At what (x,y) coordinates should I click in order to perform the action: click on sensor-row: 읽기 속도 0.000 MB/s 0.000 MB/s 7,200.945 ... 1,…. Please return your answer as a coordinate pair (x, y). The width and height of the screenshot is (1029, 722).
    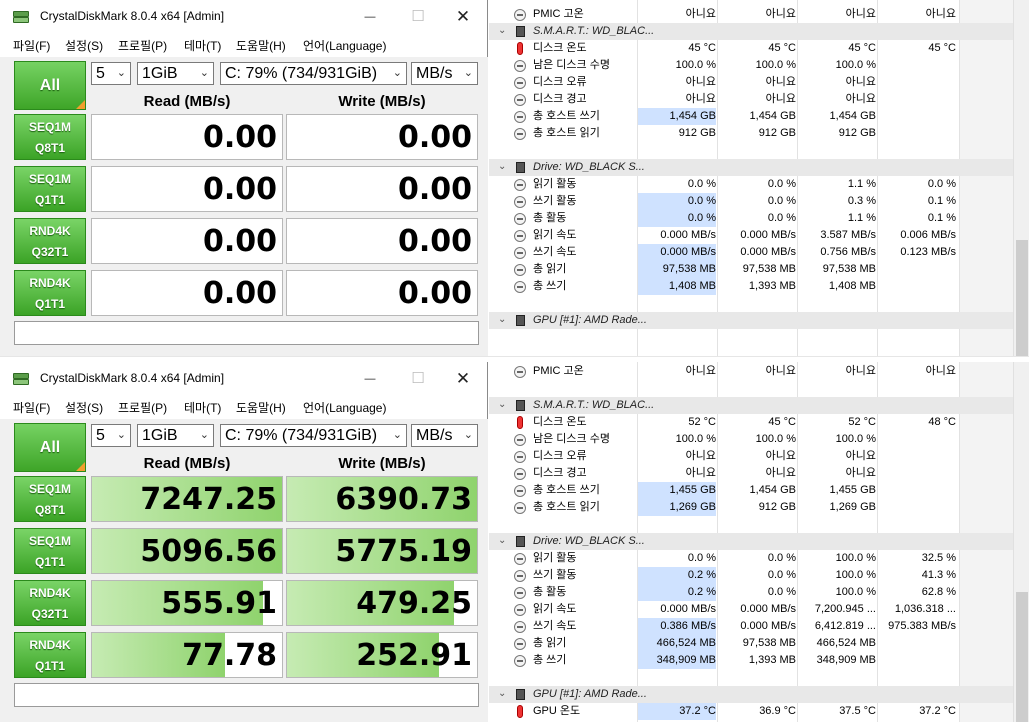
    Looking at the image, I should click on (759, 609).